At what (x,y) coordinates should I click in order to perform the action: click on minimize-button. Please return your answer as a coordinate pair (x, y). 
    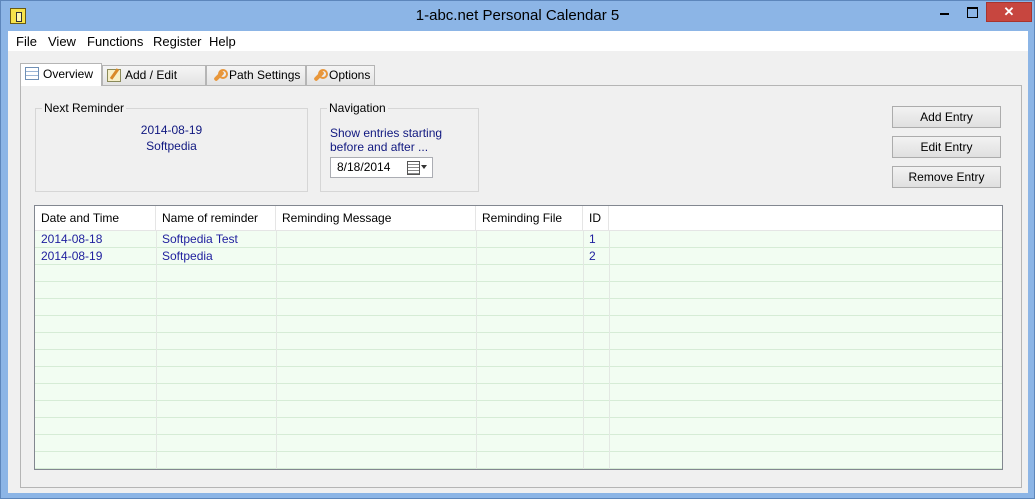
    Looking at the image, I should click on (944, 12).